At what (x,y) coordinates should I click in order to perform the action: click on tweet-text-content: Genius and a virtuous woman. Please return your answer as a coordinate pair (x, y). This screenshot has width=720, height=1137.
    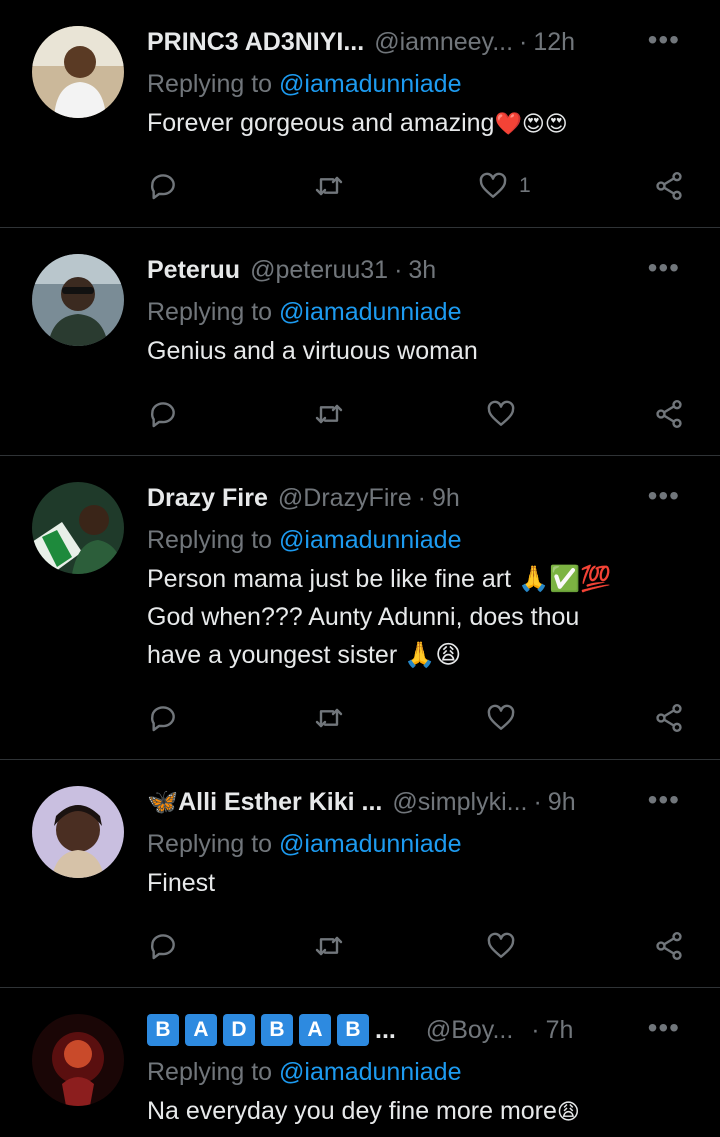
    Looking at the image, I should click on (312, 351).